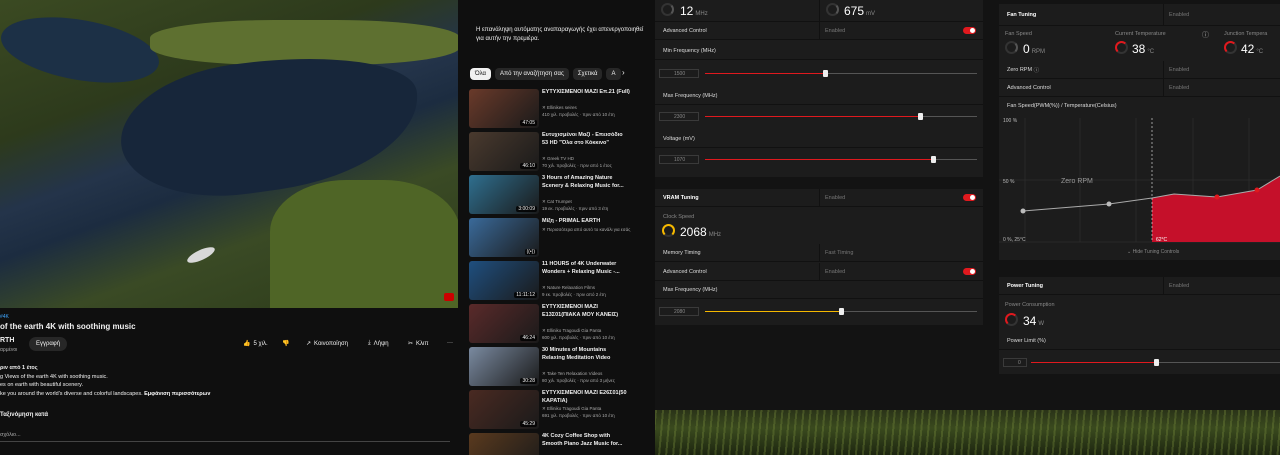 The height and width of the screenshot is (455, 1280). What do you see at coordinates (450, 343) in the screenshot?
I see `more-actions-button: ···` at bounding box center [450, 343].